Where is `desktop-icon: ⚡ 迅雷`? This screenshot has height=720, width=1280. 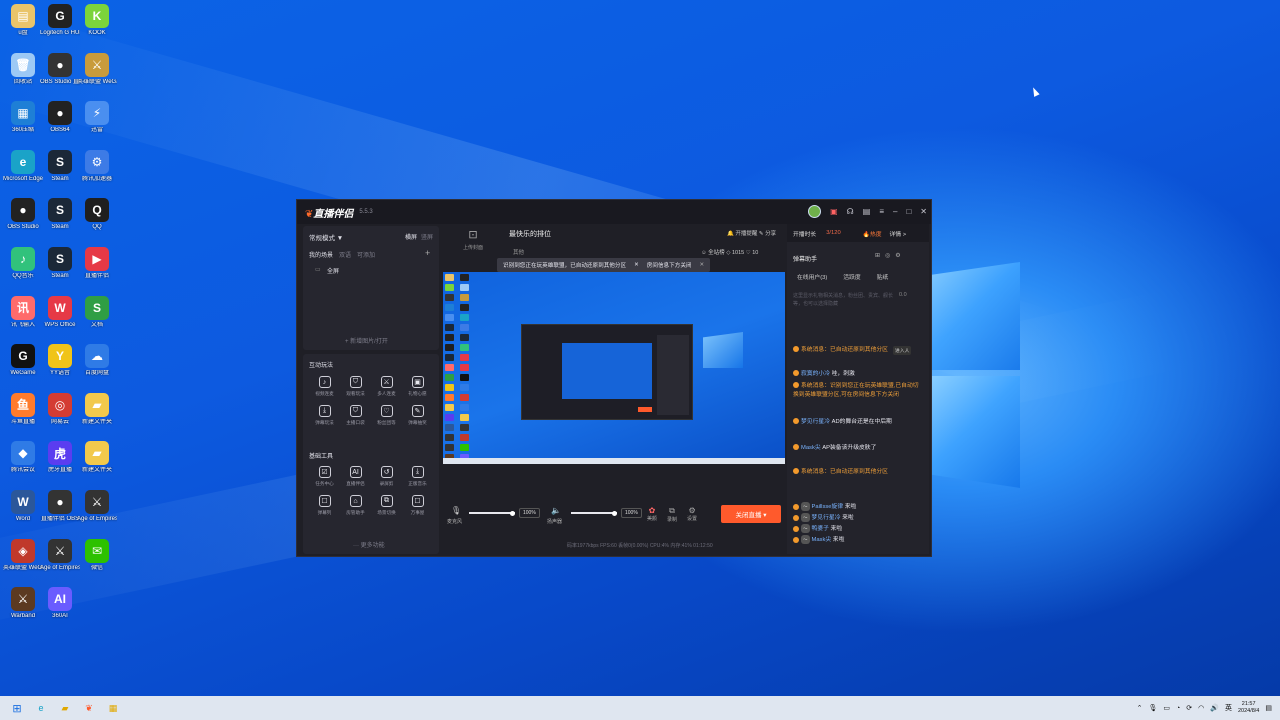
desktop-icon: ⚡ 迅雷 is located at coordinates (97, 124).